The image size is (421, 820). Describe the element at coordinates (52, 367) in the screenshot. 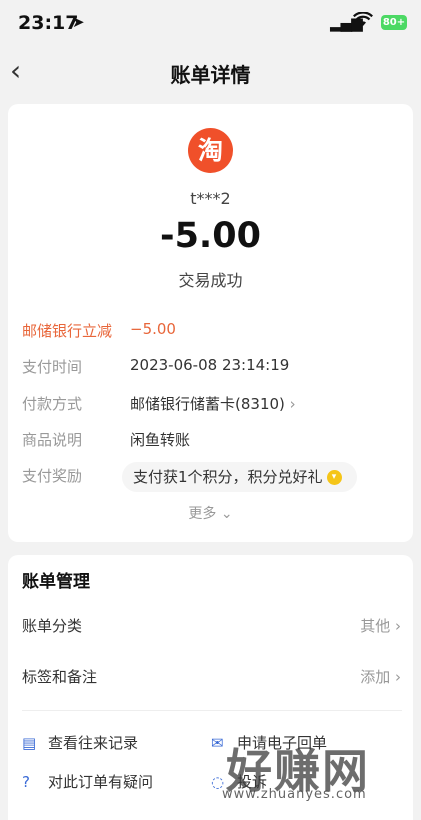

I see `pay-time-label: 支付时间` at that location.